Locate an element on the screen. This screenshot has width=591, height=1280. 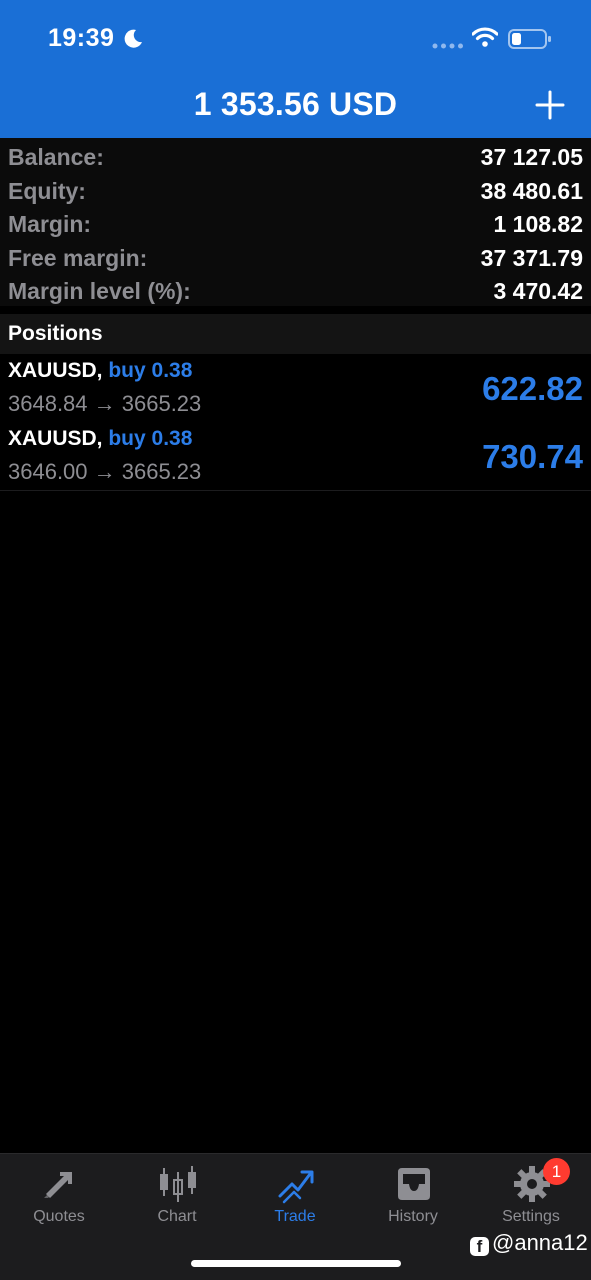
position-prices: 3646.00 → 3665.23 is located at coordinates (105, 471).